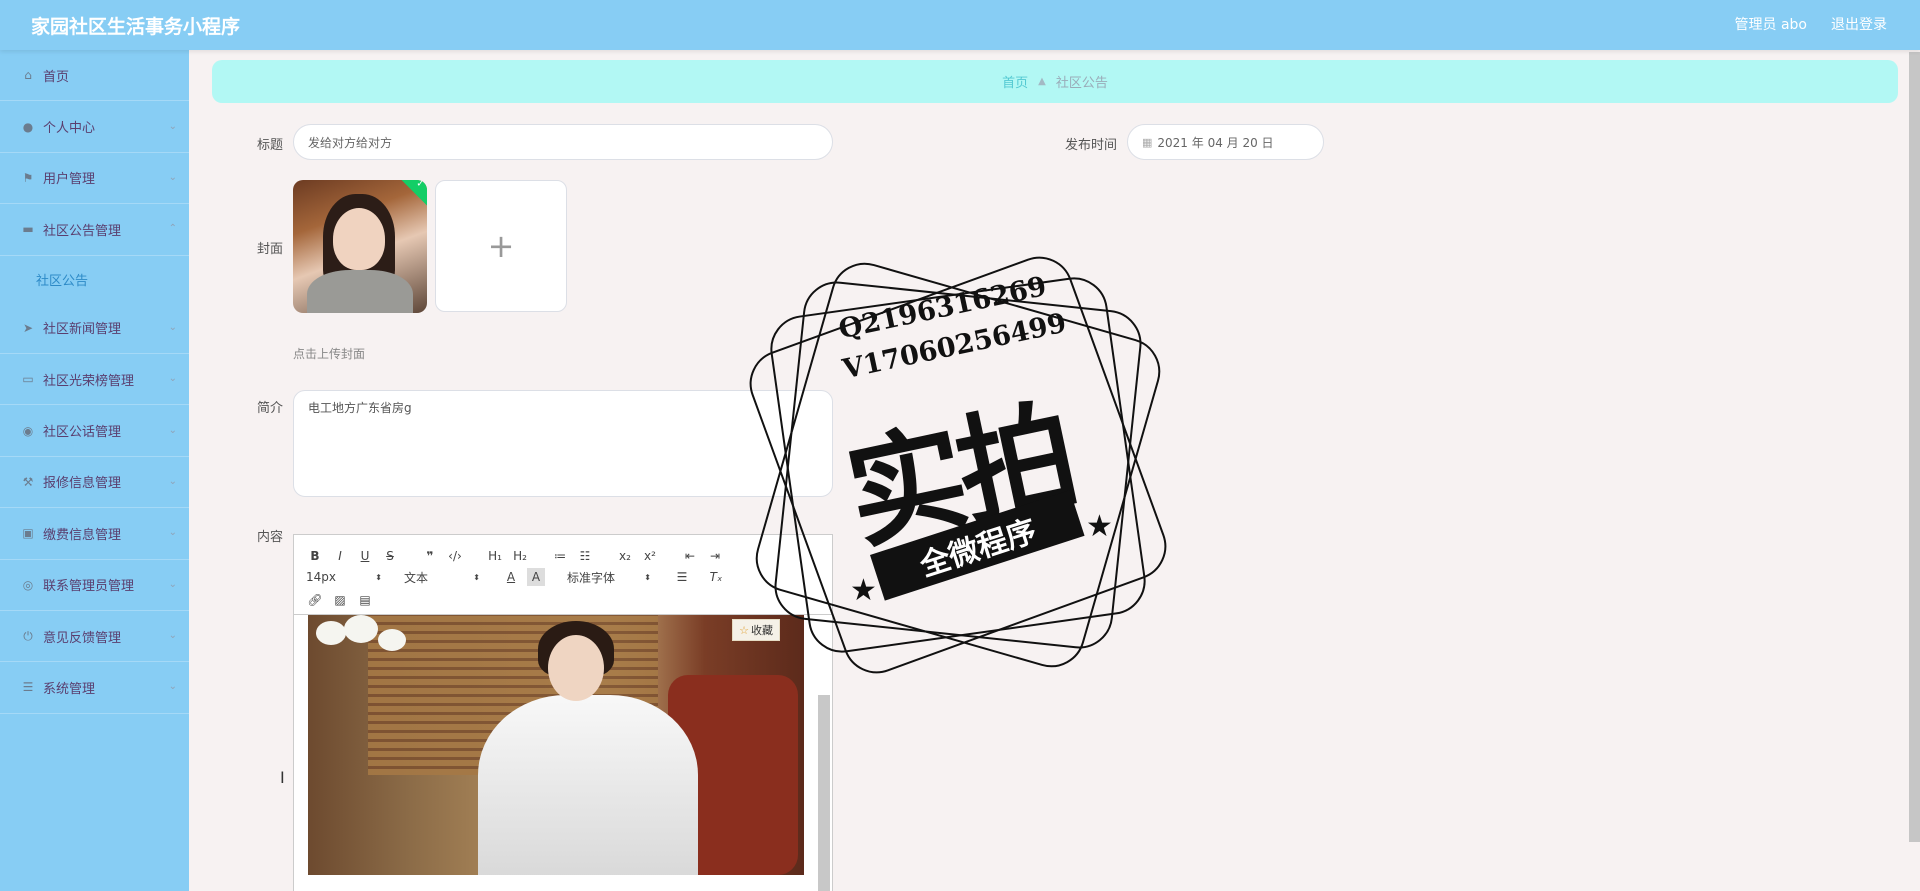 The width and height of the screenshot is (1920, 891). Describe the element at coordinates (511, 577) in the screenshot. I see `font-color-button: A` at that location.